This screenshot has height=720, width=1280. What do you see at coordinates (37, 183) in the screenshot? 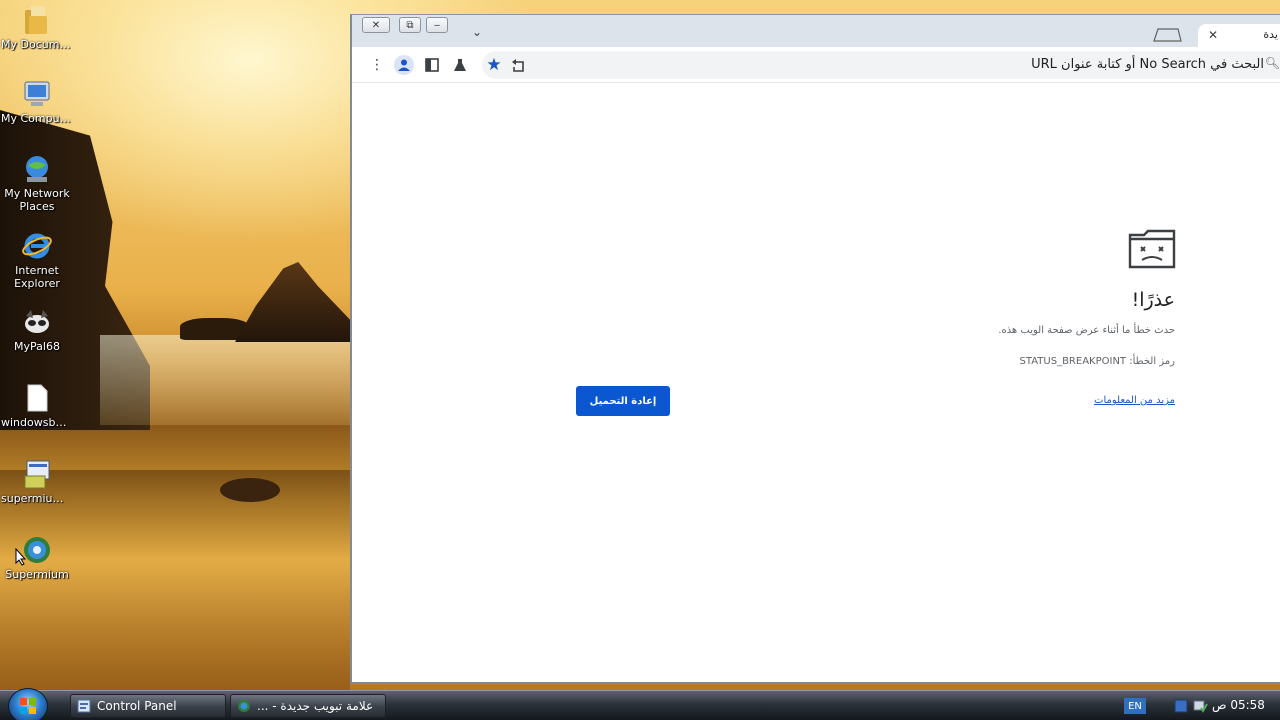
I see `desktop-icon-my-network-places: My Network Places` at bounding box center [37, 183].